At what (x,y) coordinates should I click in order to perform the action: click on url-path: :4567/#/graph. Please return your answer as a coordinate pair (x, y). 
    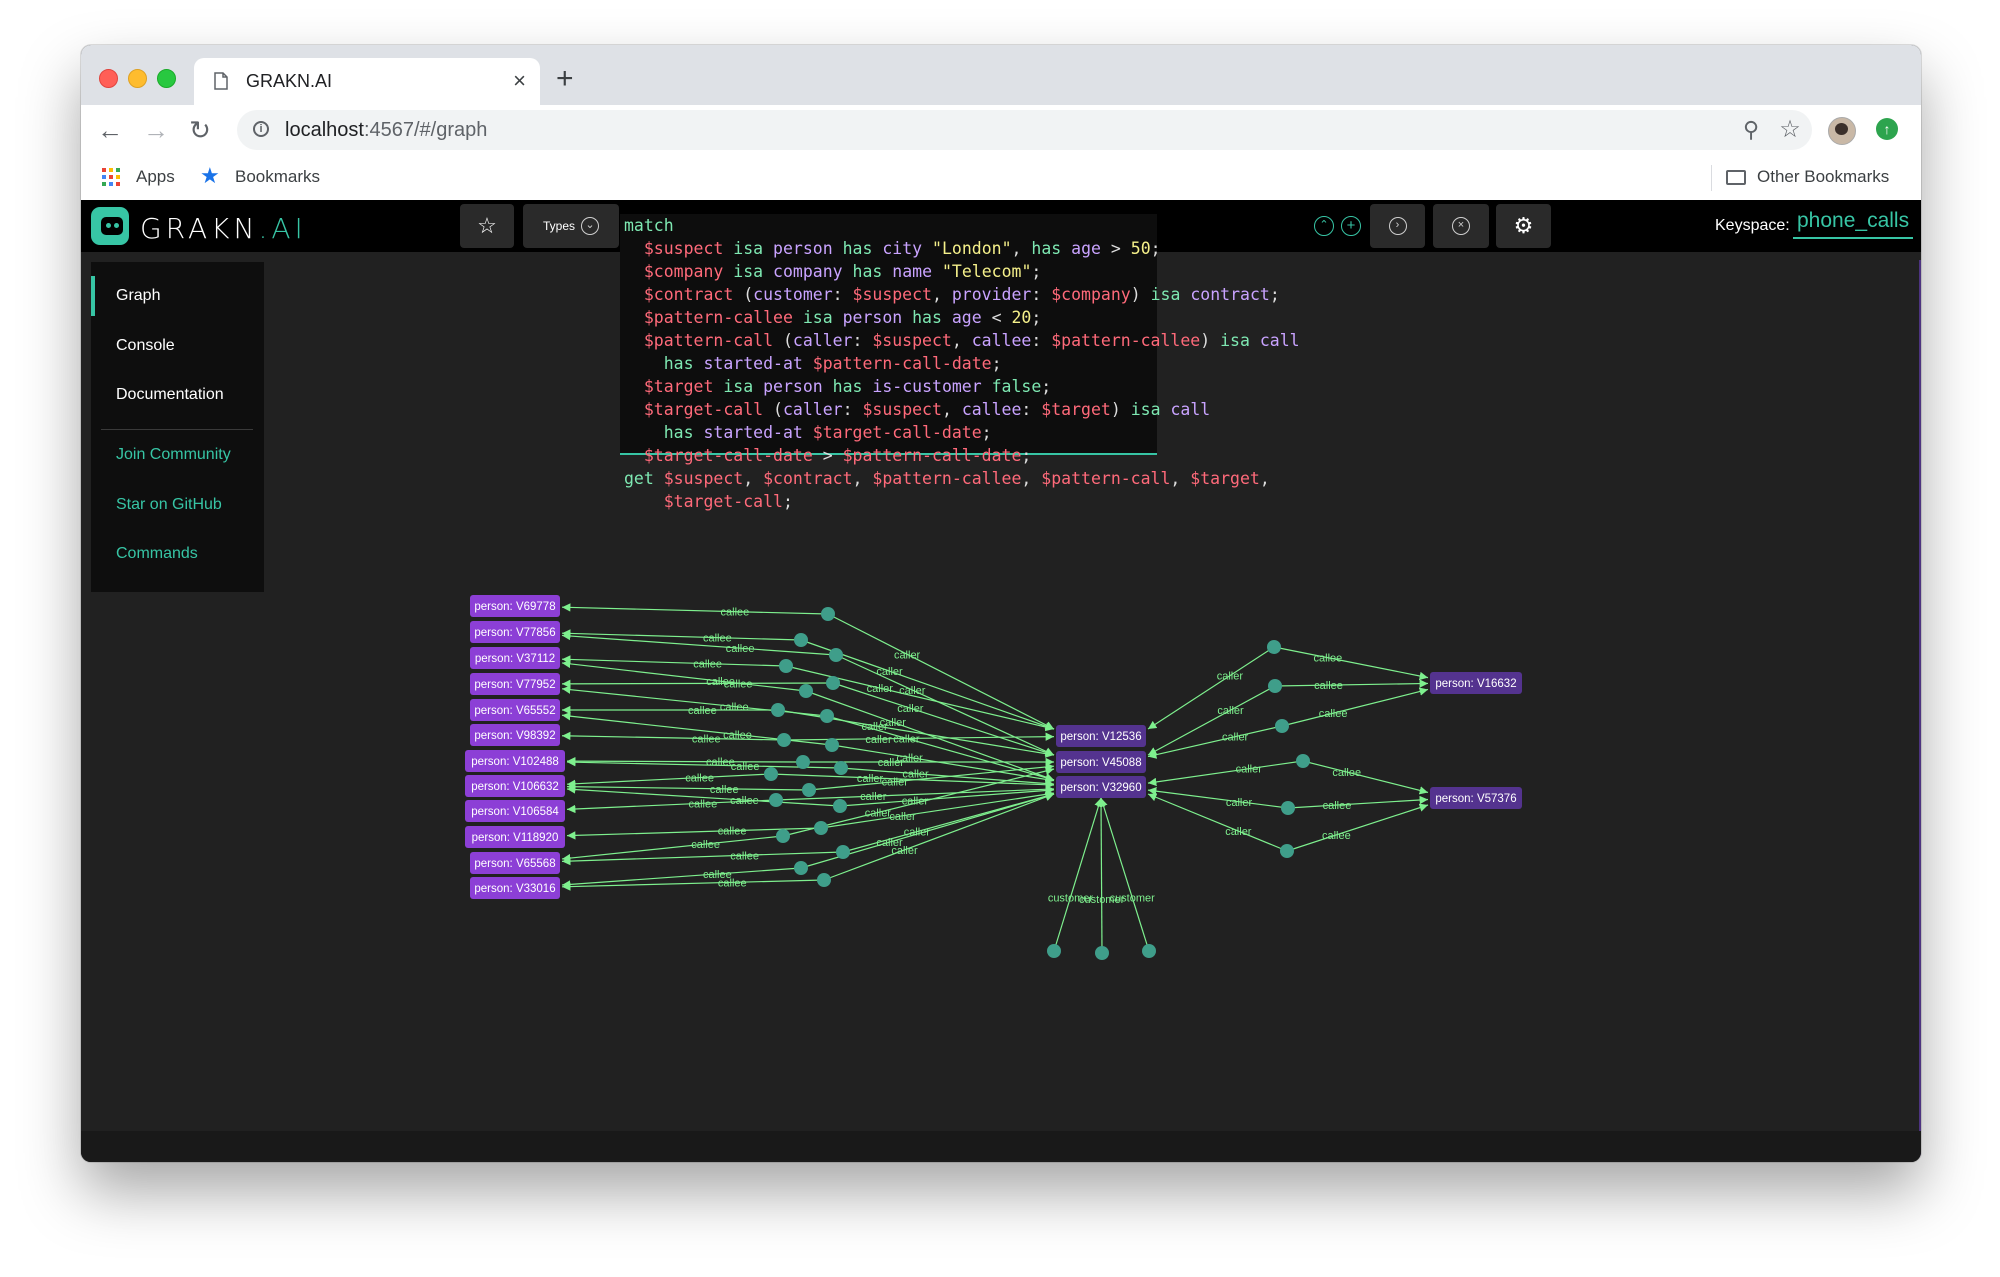
    Looking at the image, I should click on (425, 130).